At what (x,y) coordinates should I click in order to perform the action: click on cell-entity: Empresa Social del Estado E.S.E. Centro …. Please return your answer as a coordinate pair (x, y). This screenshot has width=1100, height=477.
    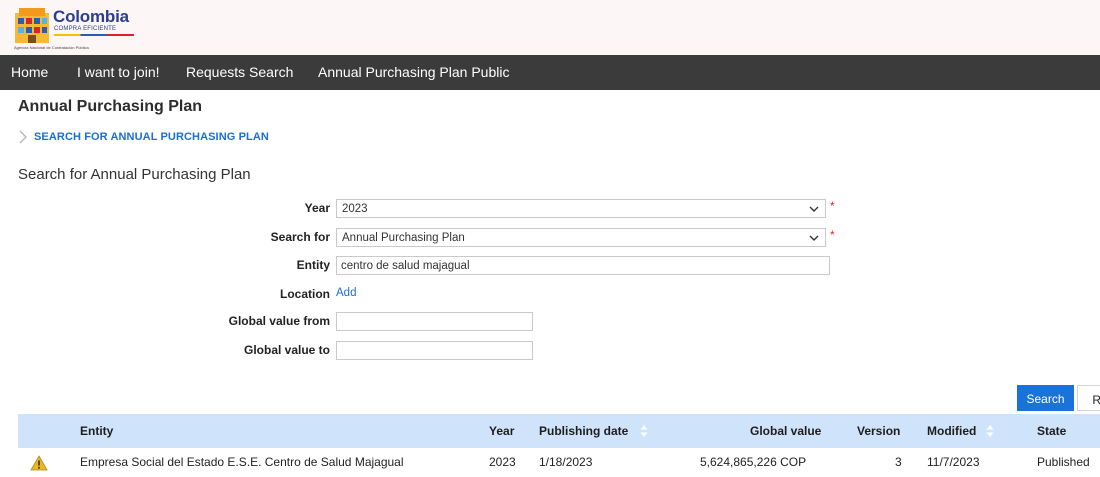
    Looking at the image, I should click on (242, 462).